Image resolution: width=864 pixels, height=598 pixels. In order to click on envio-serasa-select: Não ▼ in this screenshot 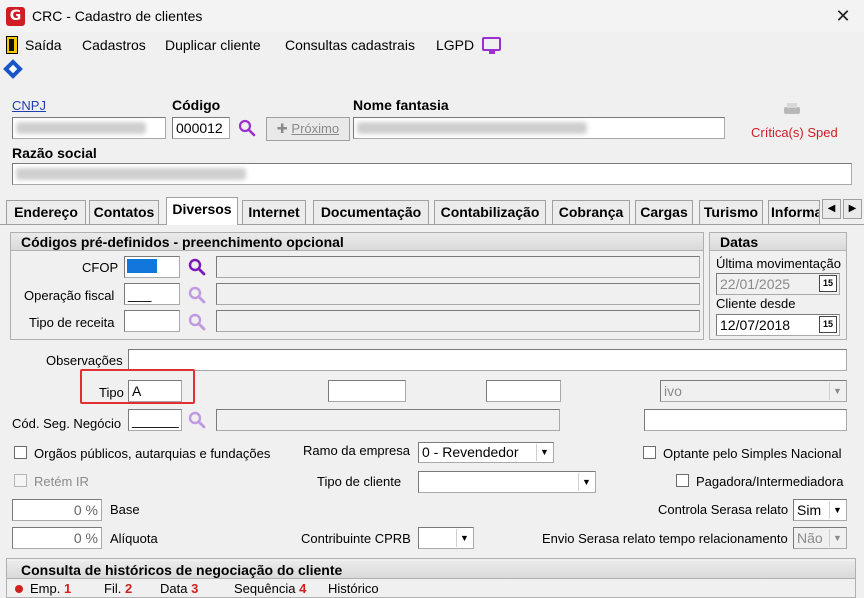, I will do `click(820, 538)`.